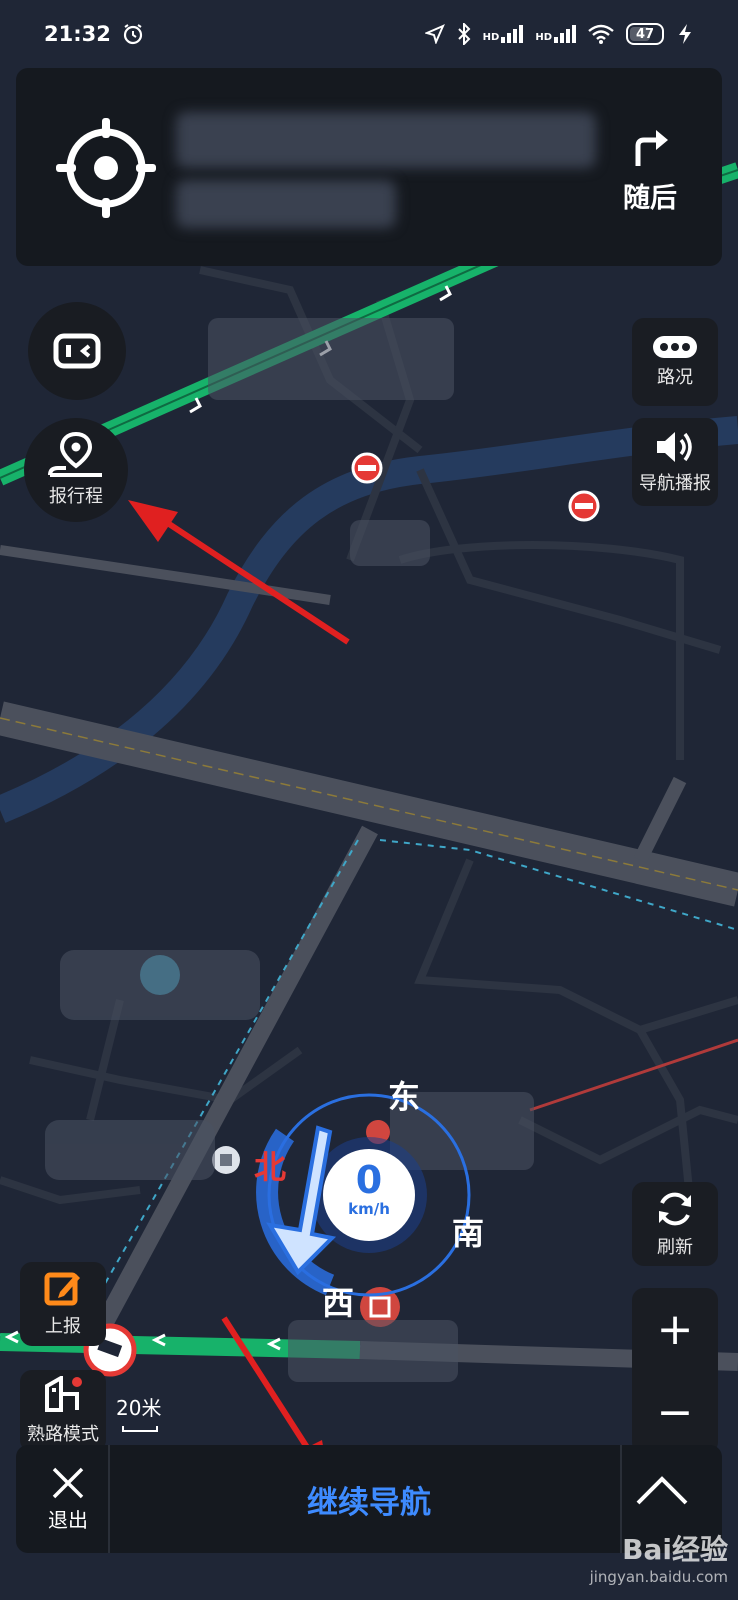  What do you see at coordinates (386, 140) in the screenshot?
I see `blurred-road-name` at bounding box center [386, 140].